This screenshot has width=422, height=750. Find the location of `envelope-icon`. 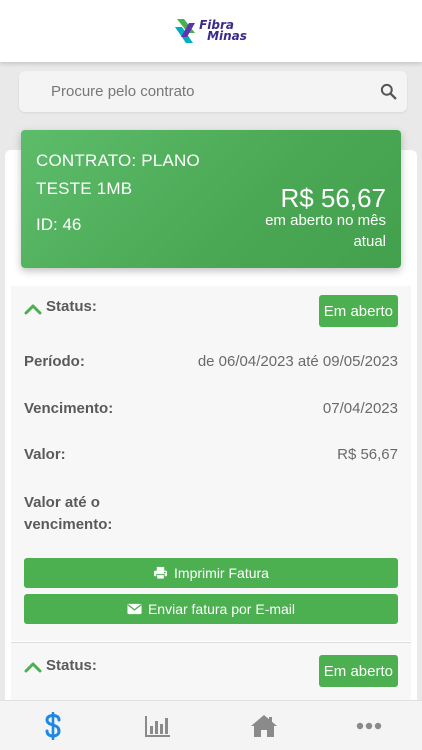

envelope-icon is located at coordinates (134, 609).